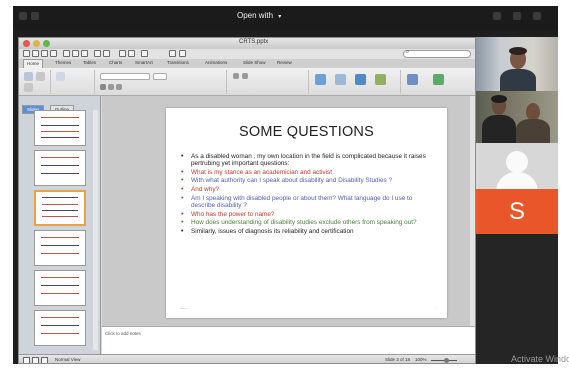 The width and height of the screenshot is (569, 369). I want to click on slide-bullet: Who has the power to name?, so click(308, 215).